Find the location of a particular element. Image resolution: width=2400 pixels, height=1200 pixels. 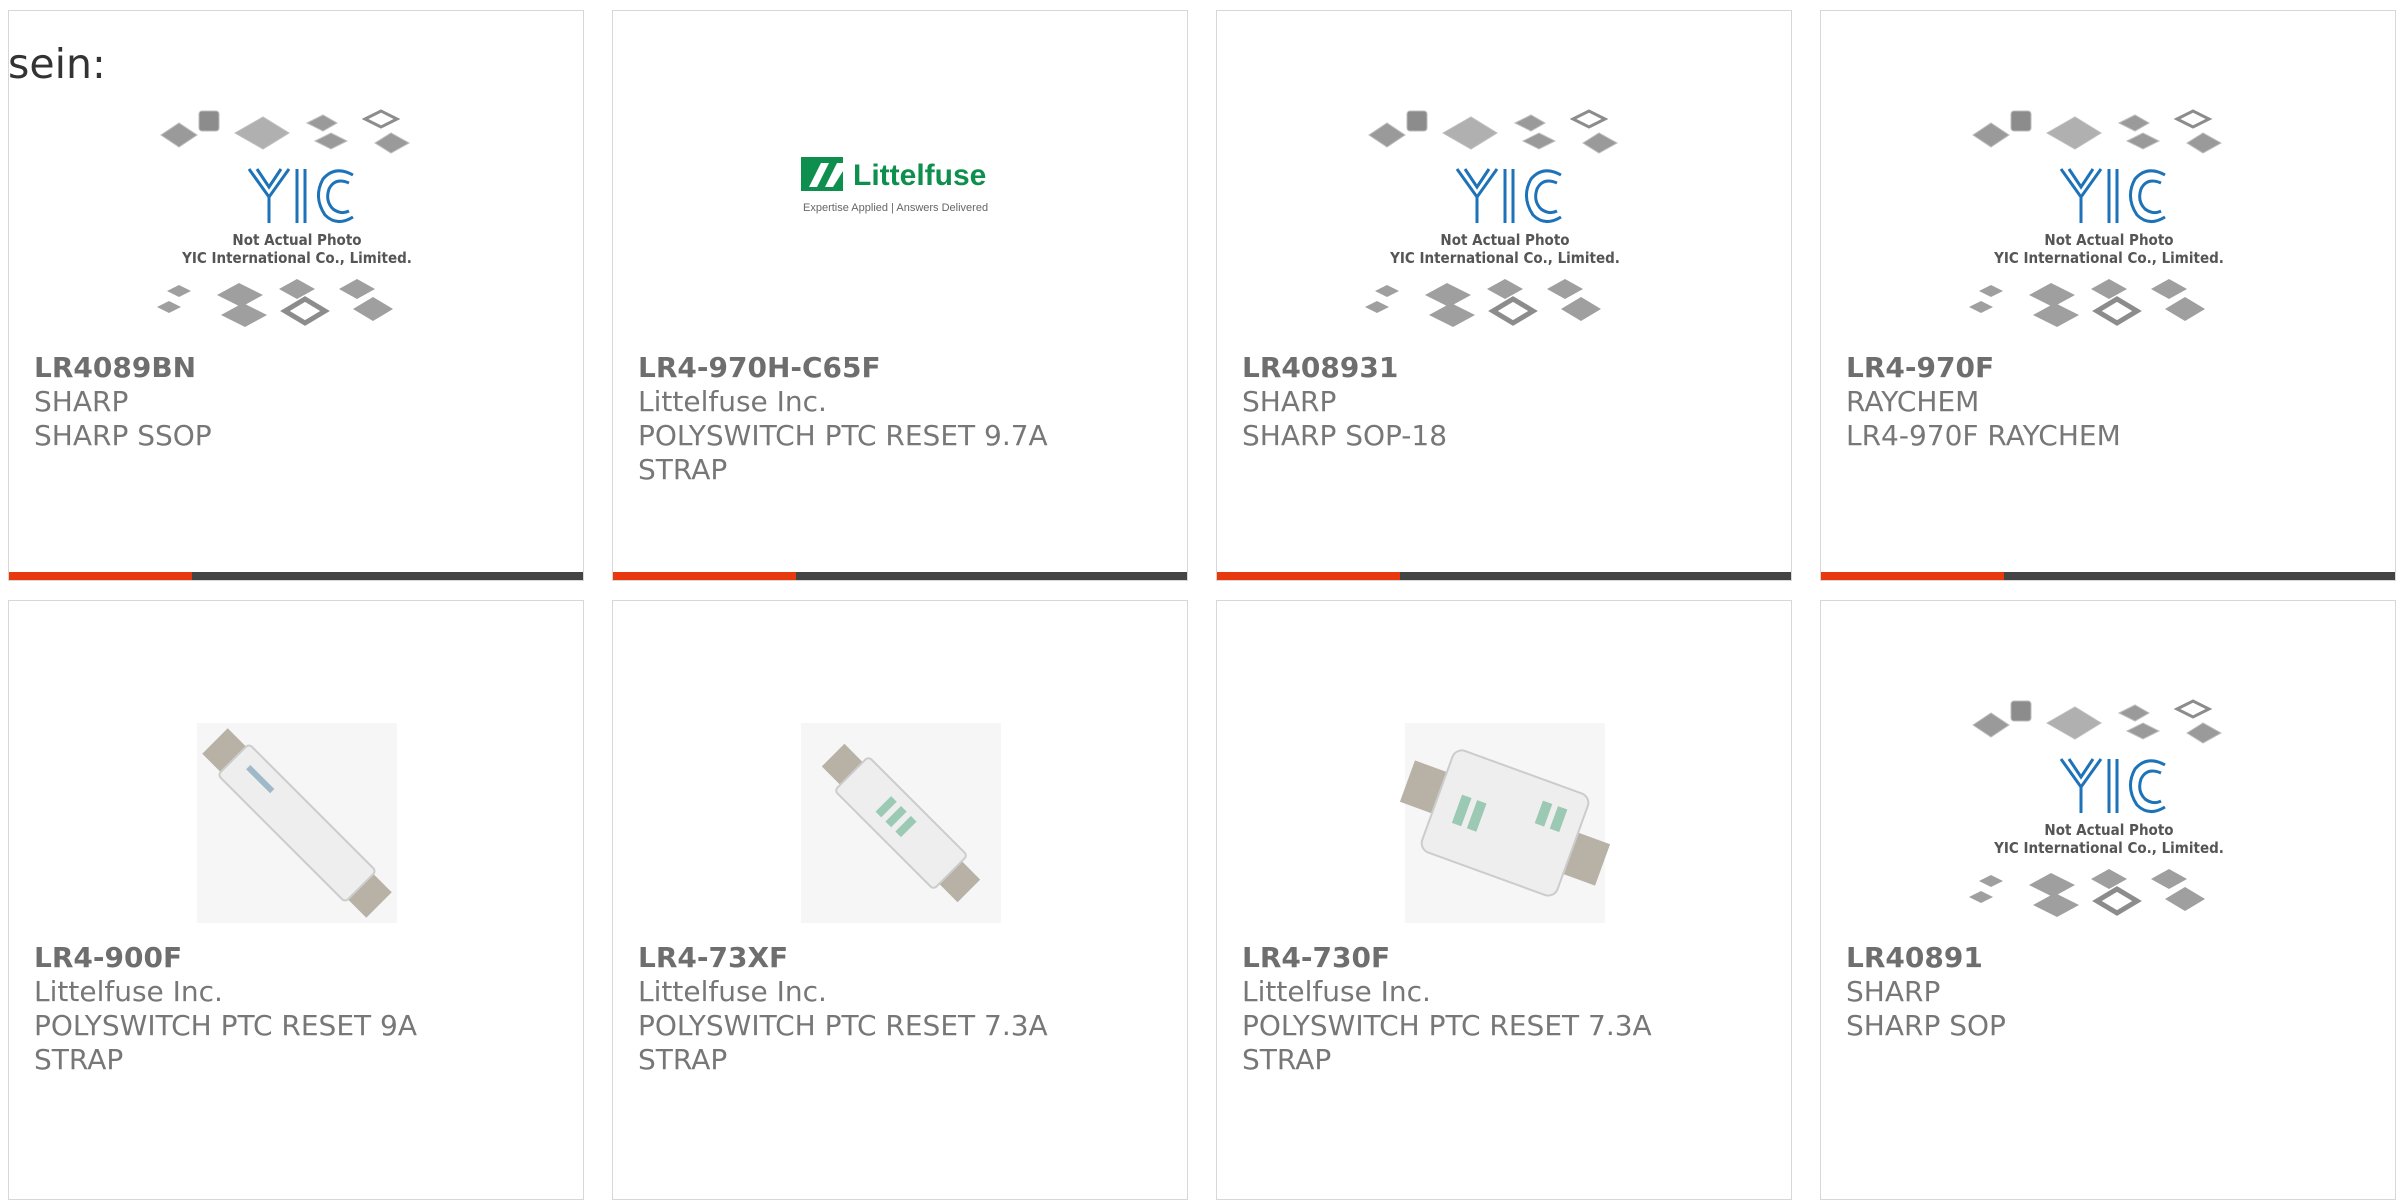

part-number: LR4089BN is located at coordinates (294, 368).